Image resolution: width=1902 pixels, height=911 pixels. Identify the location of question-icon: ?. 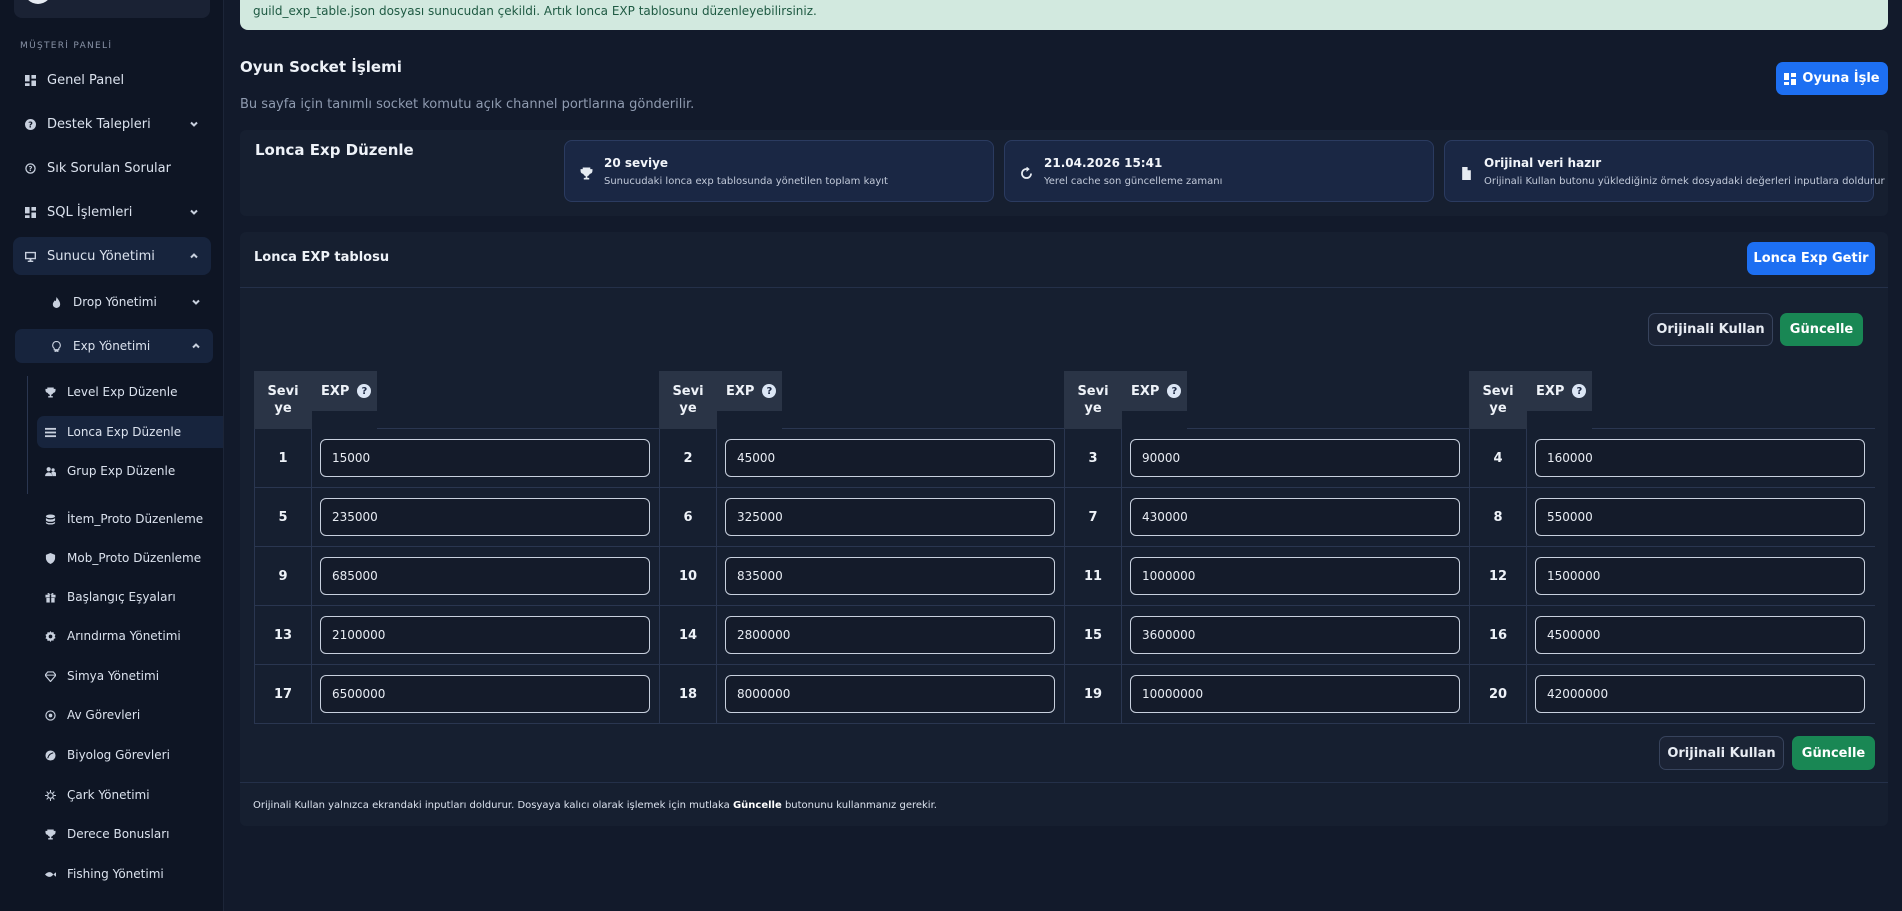
(30, 168).